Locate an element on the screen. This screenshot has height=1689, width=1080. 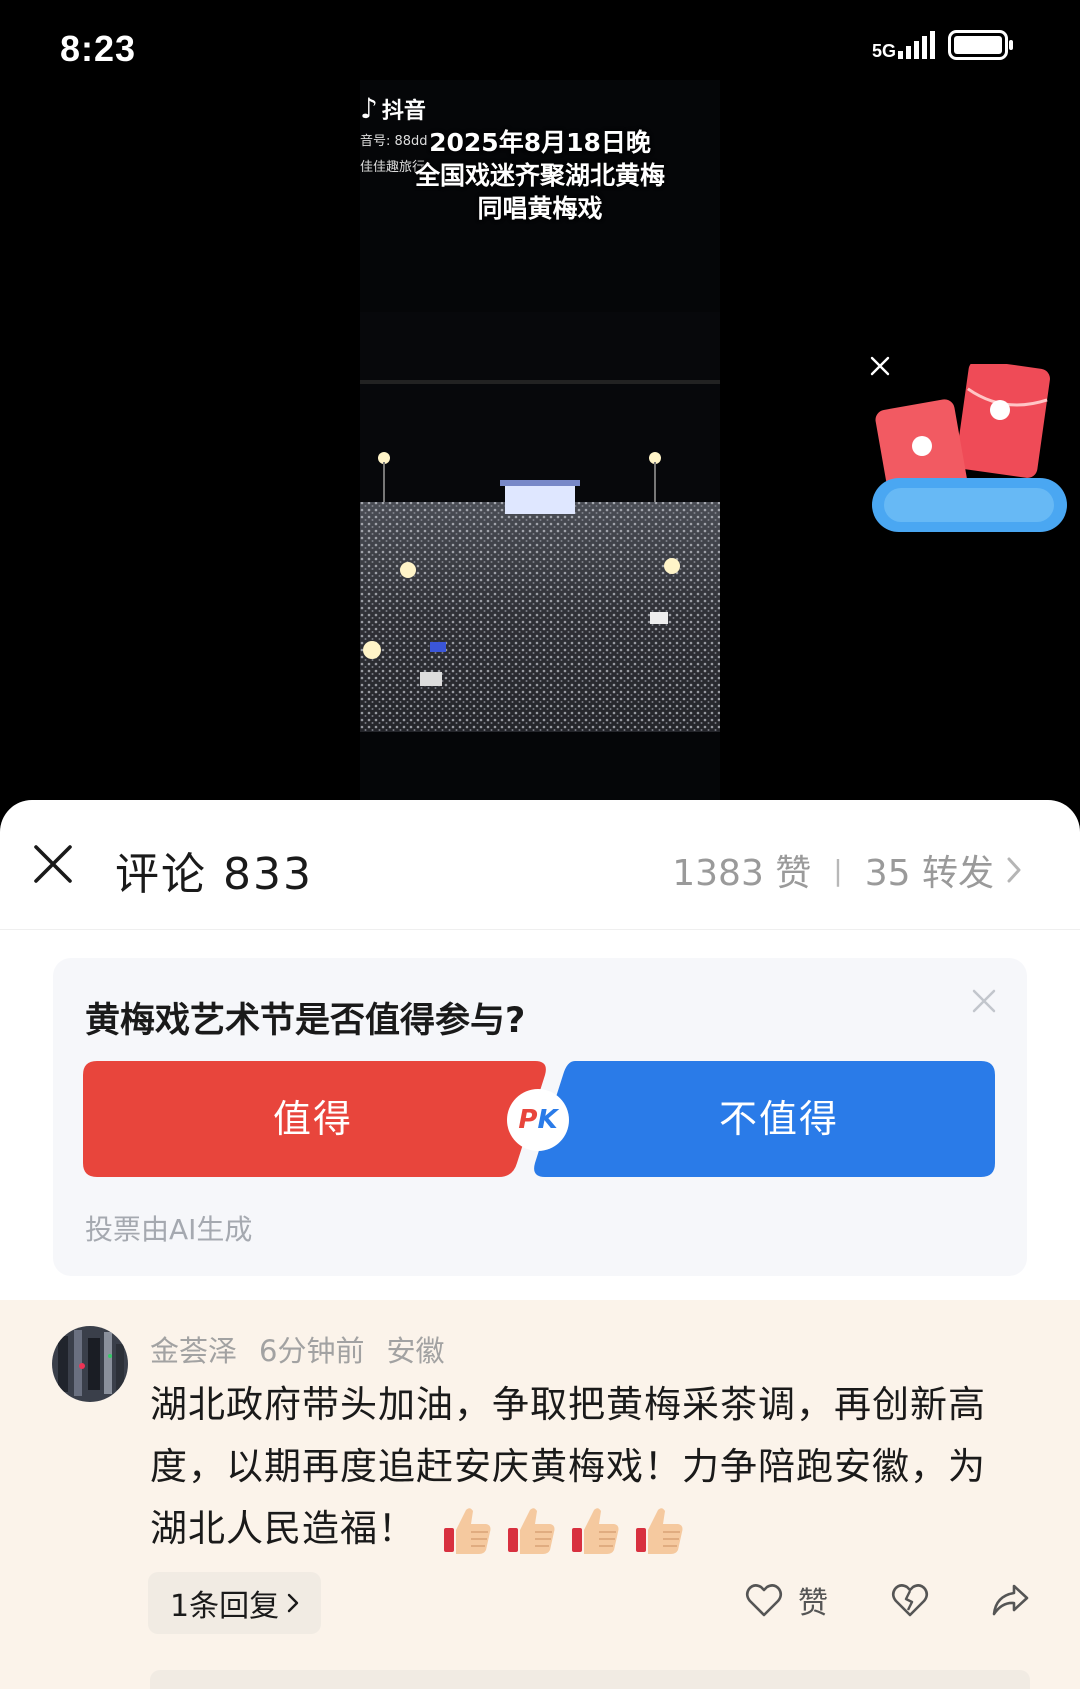
tiktok-logo: ♪ 抖音 is located at coordinates (393, 108).